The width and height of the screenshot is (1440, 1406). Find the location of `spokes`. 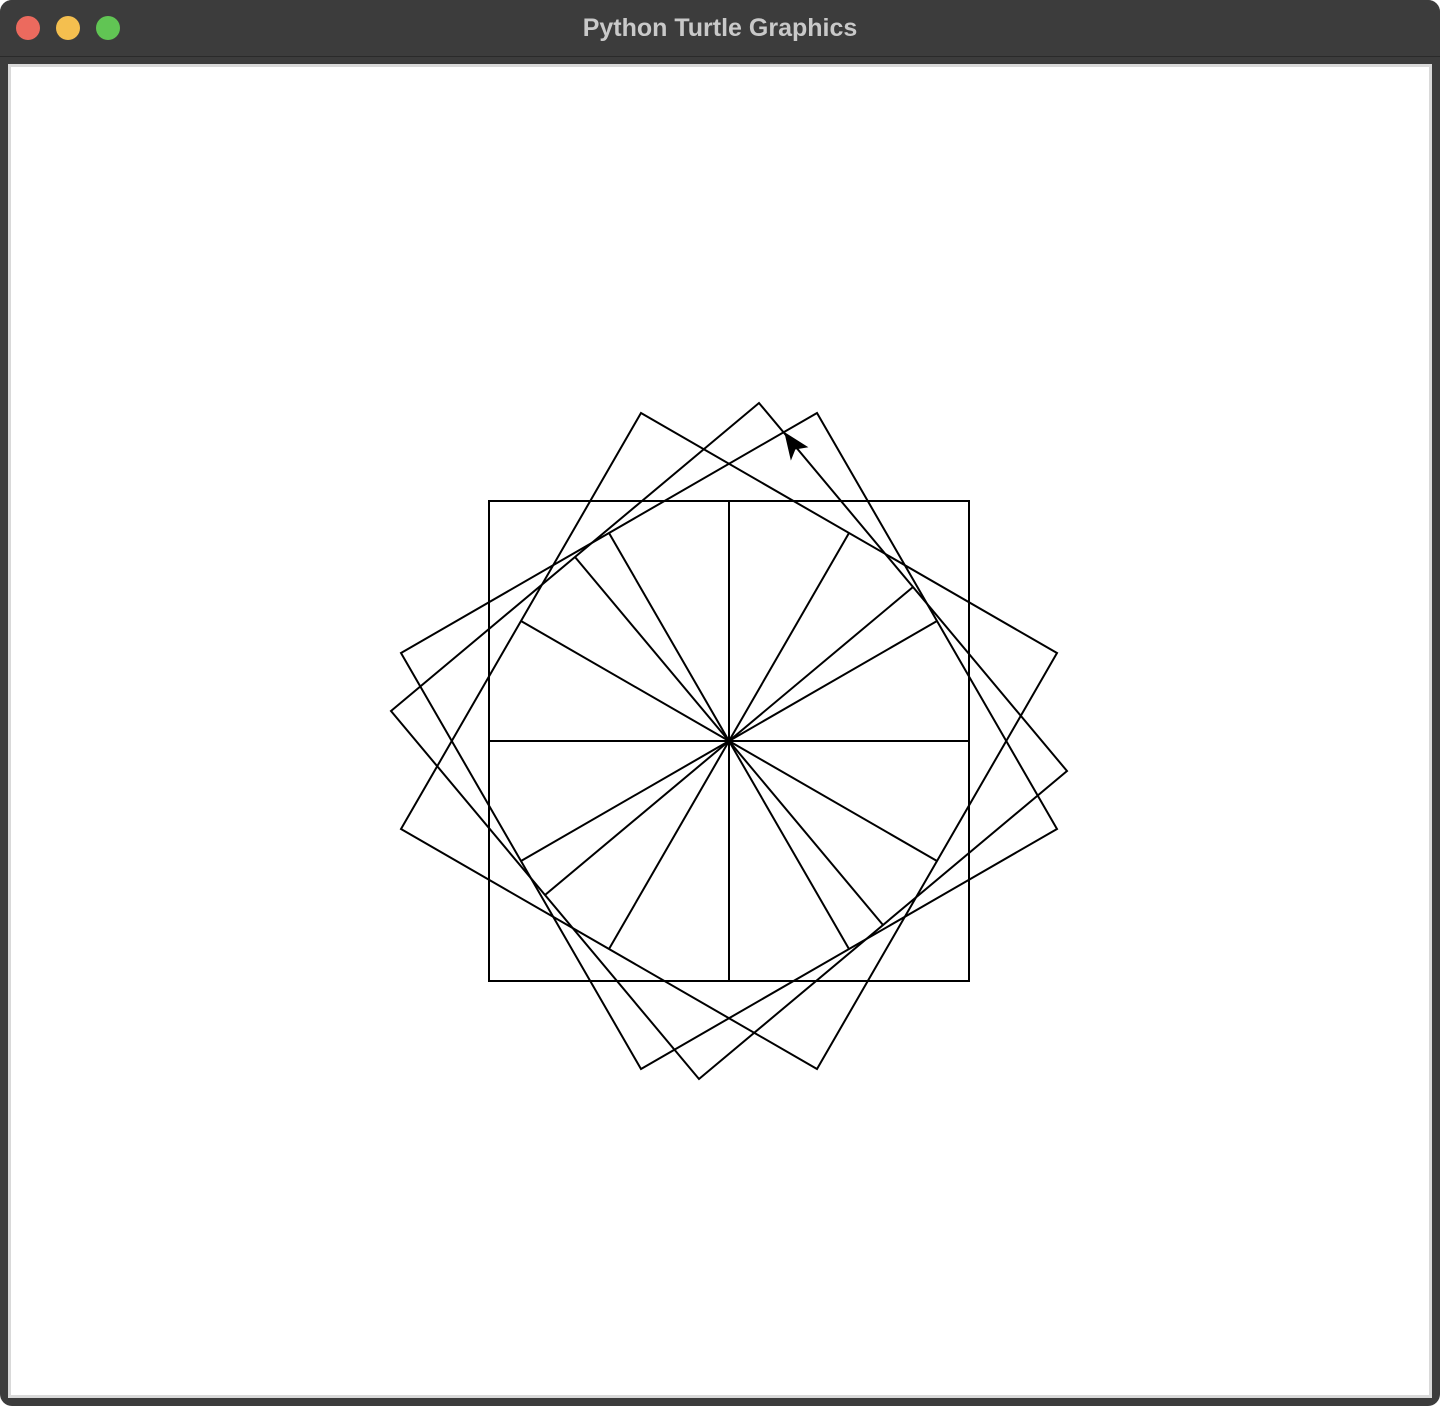

spokes is located at coordinates (729, 741).